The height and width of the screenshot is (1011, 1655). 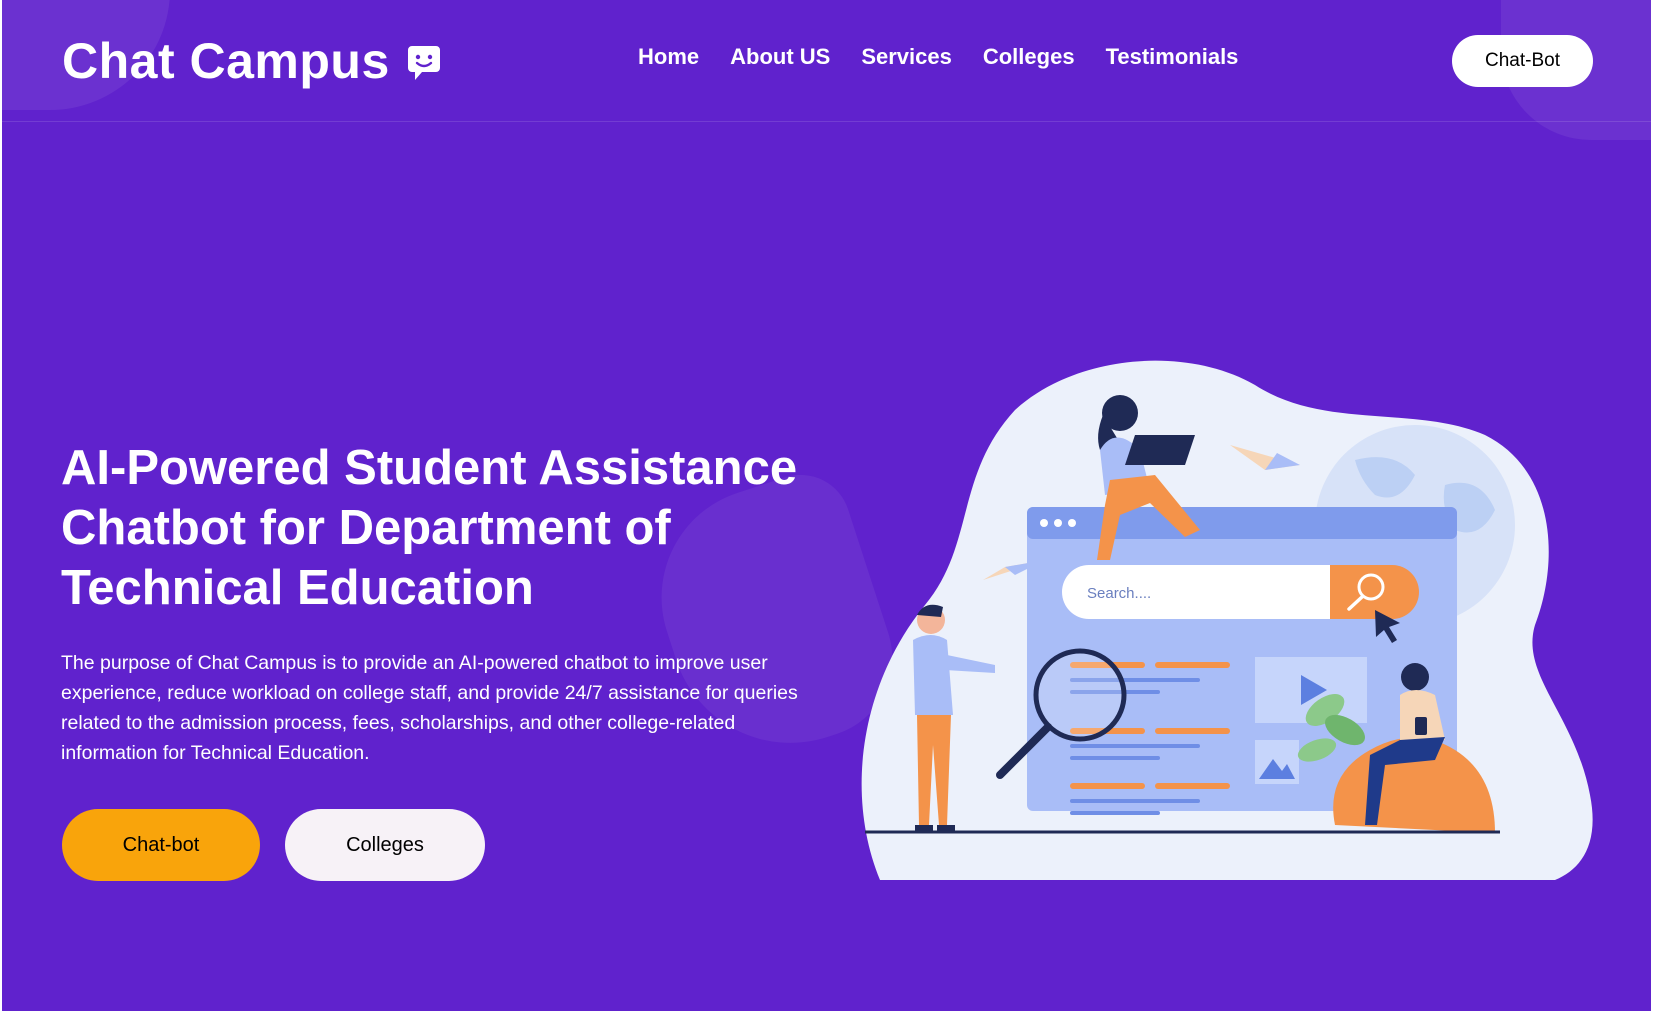 What do you see at coordinates (780, 57) in the screenshot?
I see `nav-about-us: About US` at bounding box center [780, 57].